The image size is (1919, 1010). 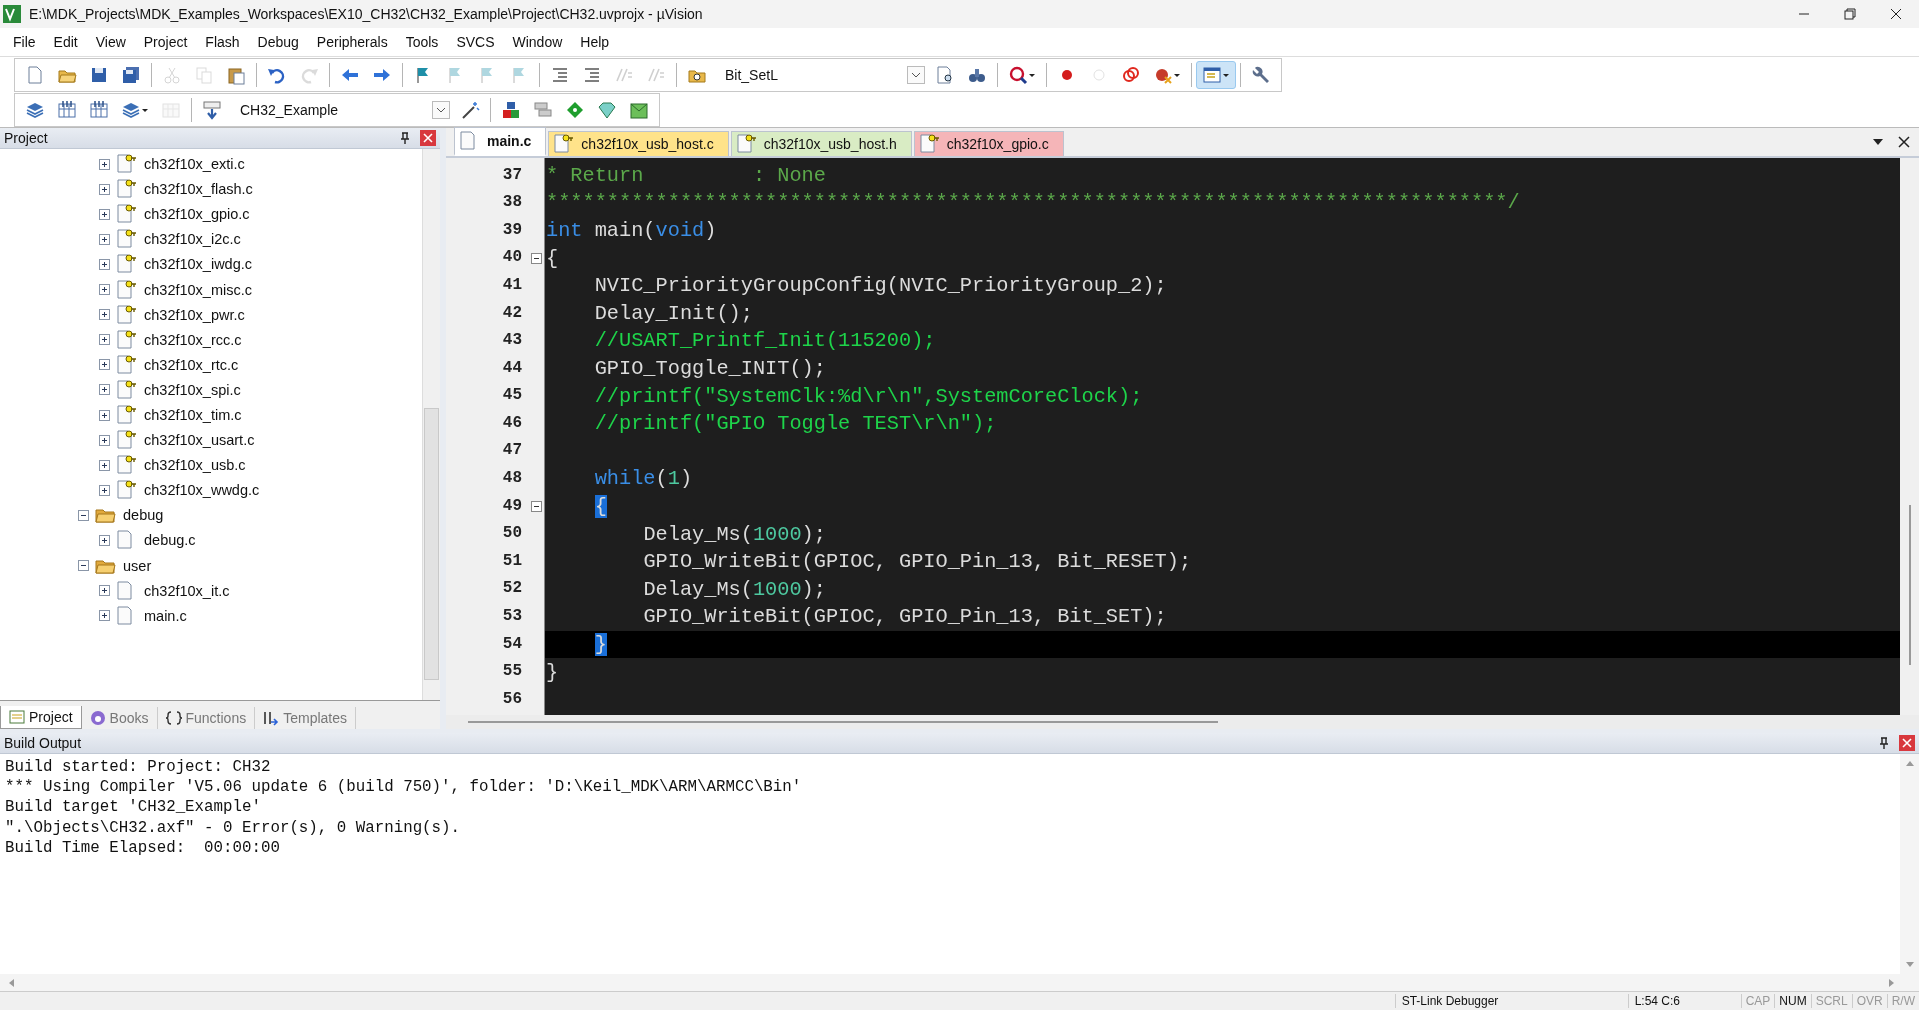 What do you see at coordinates (673, 313) in the screenshot?
I see `code-line: Delay_Init();` at bounding box center [673, 313].